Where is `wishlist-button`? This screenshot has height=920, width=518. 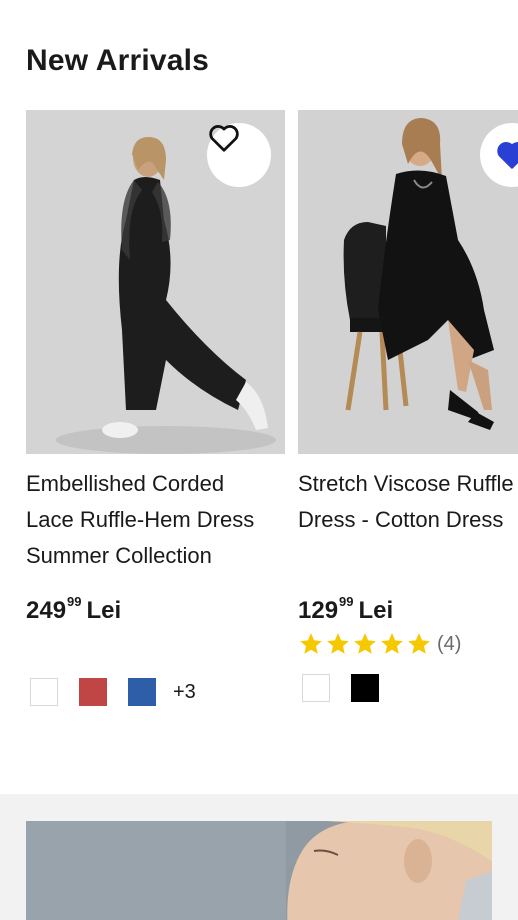 wishlist-button is located at coordinates (239, 155).